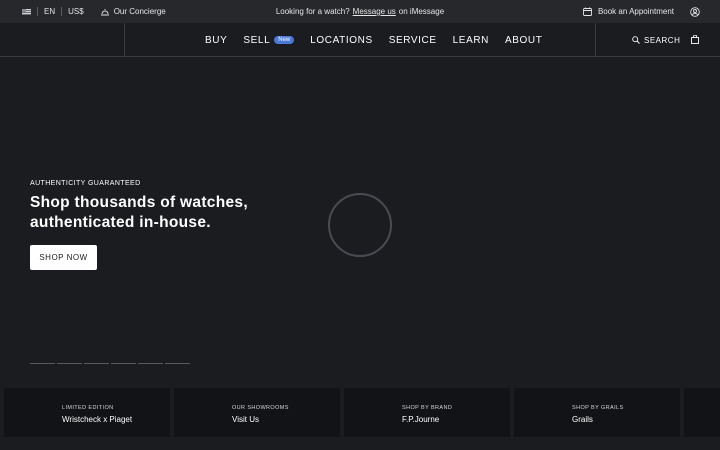 The image size is (720, 450). I want to click on card-eyebrow: LIMITED EDITION, so click(88, 408).